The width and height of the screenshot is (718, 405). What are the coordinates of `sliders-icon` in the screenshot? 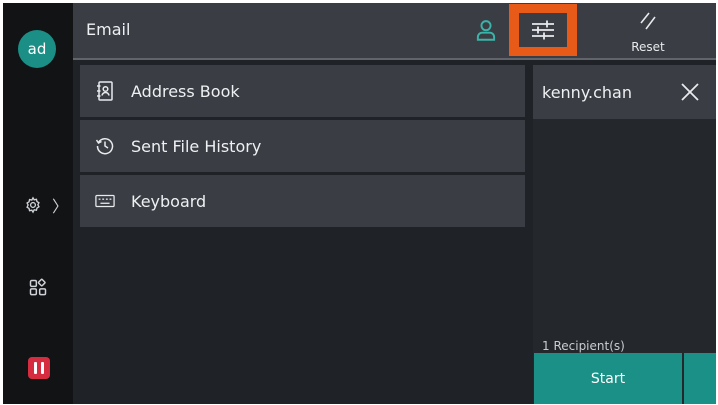 It's located at (543, 30).